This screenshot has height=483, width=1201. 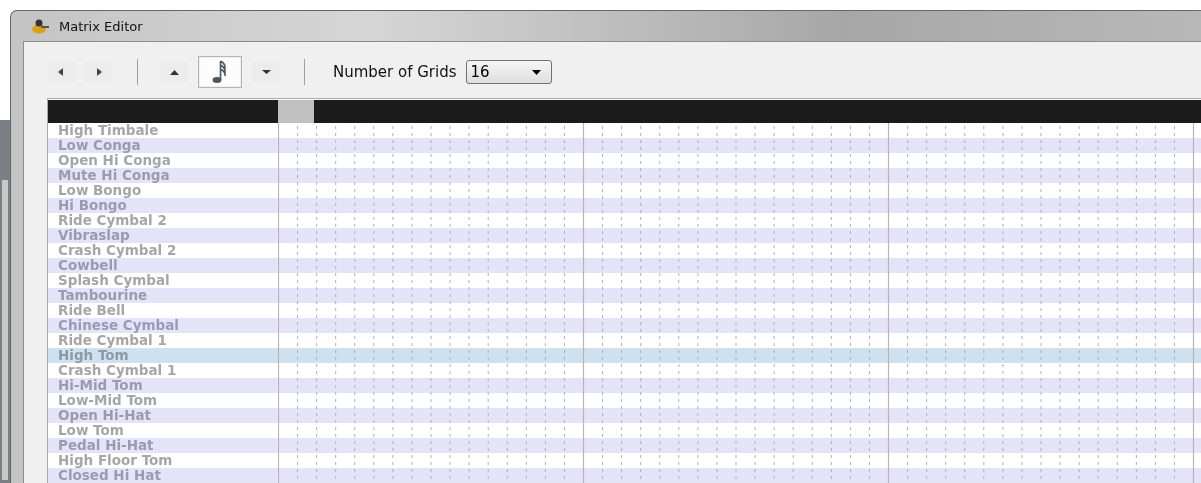 I want to click on left-arrow-icon, so click(x=61, y=72).